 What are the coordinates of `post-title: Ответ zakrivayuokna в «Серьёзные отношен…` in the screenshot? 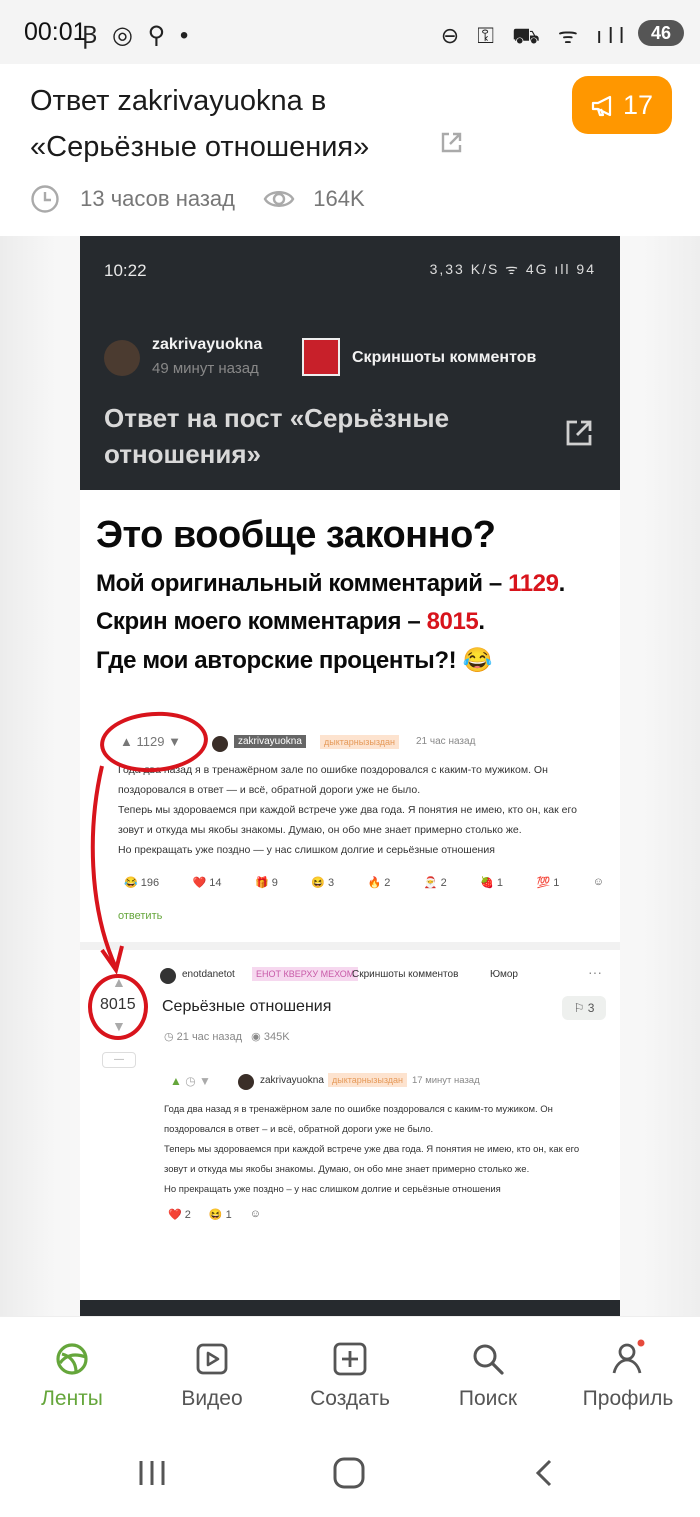 It's located at (200, 124).